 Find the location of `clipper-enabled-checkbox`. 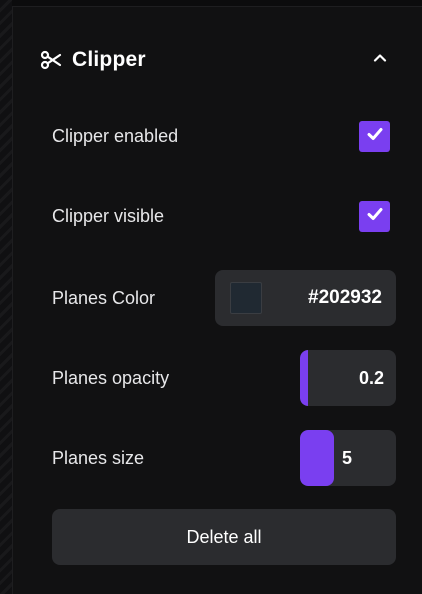

clipper-enabled-checkbox is located at coordinates (374, 136).